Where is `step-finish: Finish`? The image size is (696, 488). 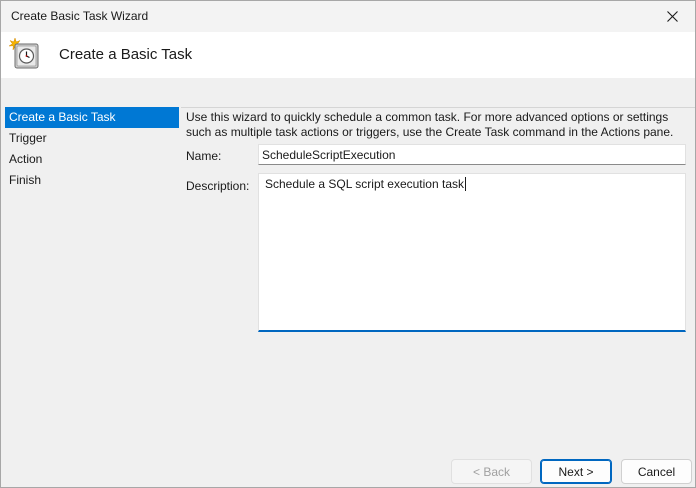 step-finish: Finish is located at coordinates (92, 180).